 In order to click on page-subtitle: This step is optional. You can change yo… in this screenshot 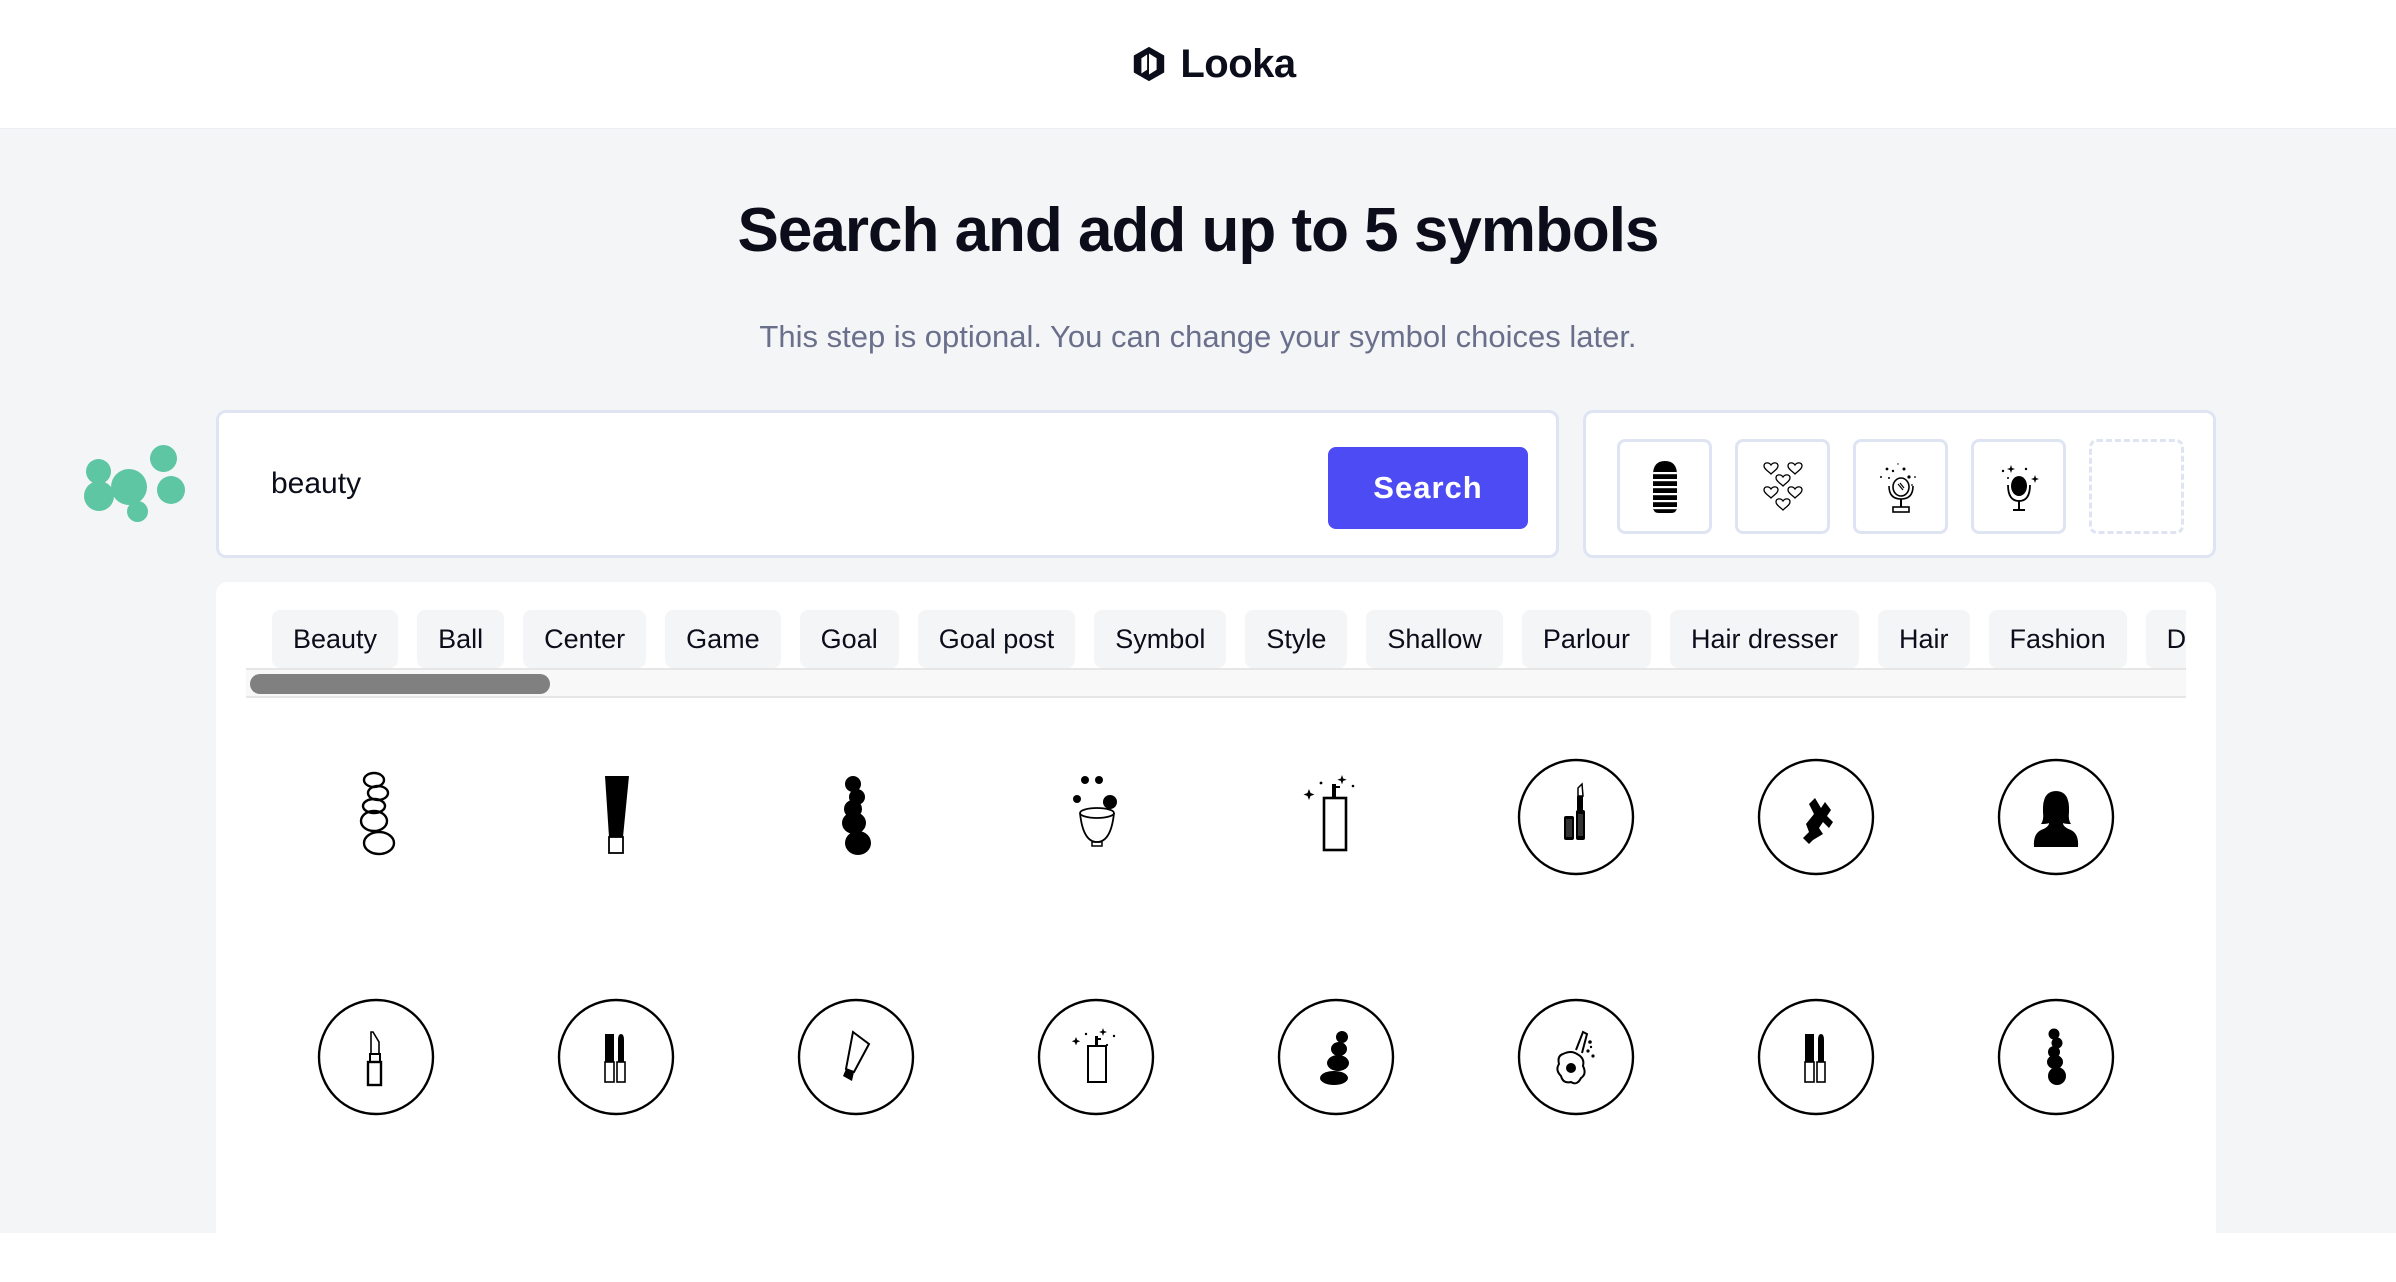, I will do `click(1198, 336)`.